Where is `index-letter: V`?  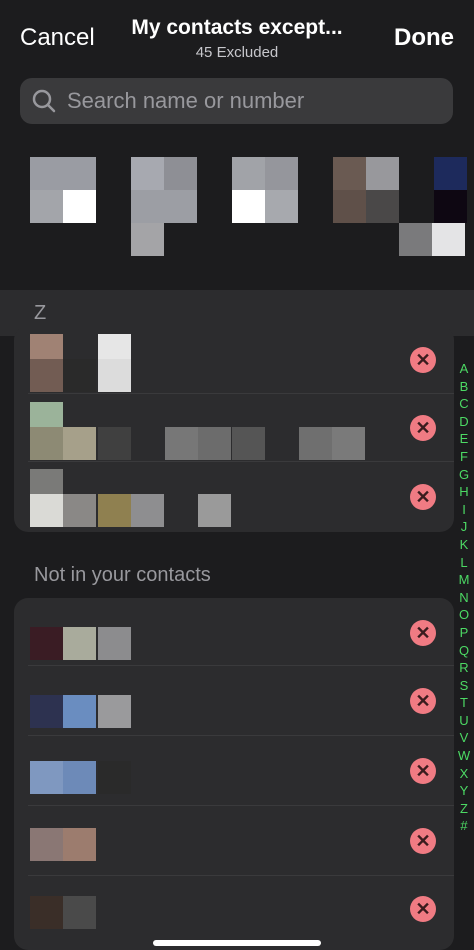
index-letter: V is located at coordinates (464, 738).